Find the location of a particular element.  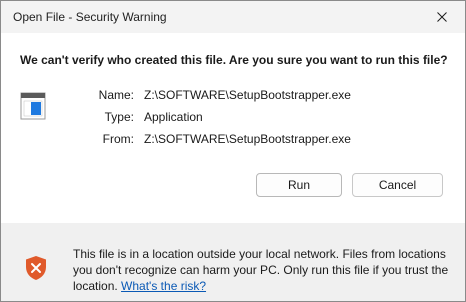

run-button: Run is located at coordinates (299, 185).